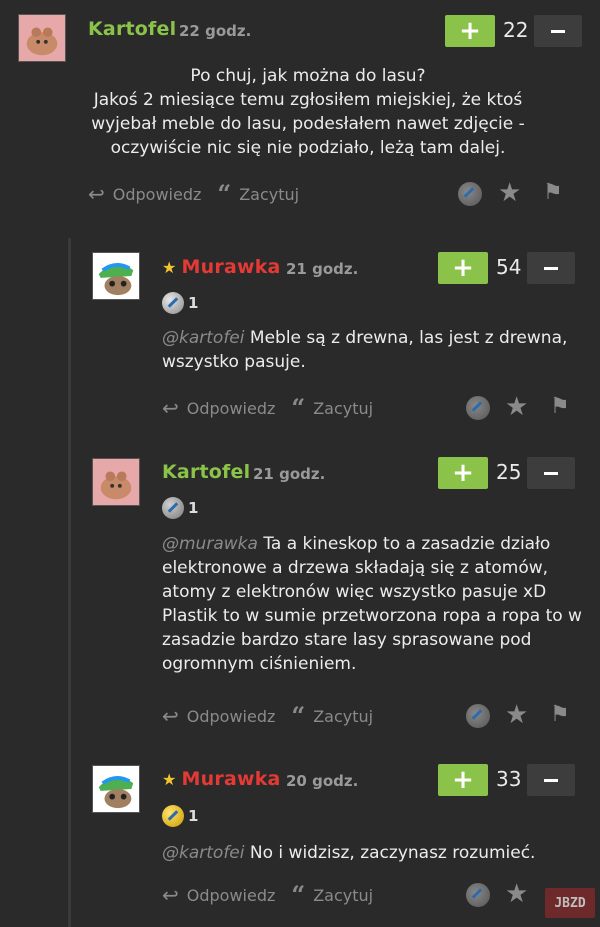 This screenshot has width=600, height=927. Describe the element at coordinates (69, 582) in the screenshot. I see `thread-line` at that location.